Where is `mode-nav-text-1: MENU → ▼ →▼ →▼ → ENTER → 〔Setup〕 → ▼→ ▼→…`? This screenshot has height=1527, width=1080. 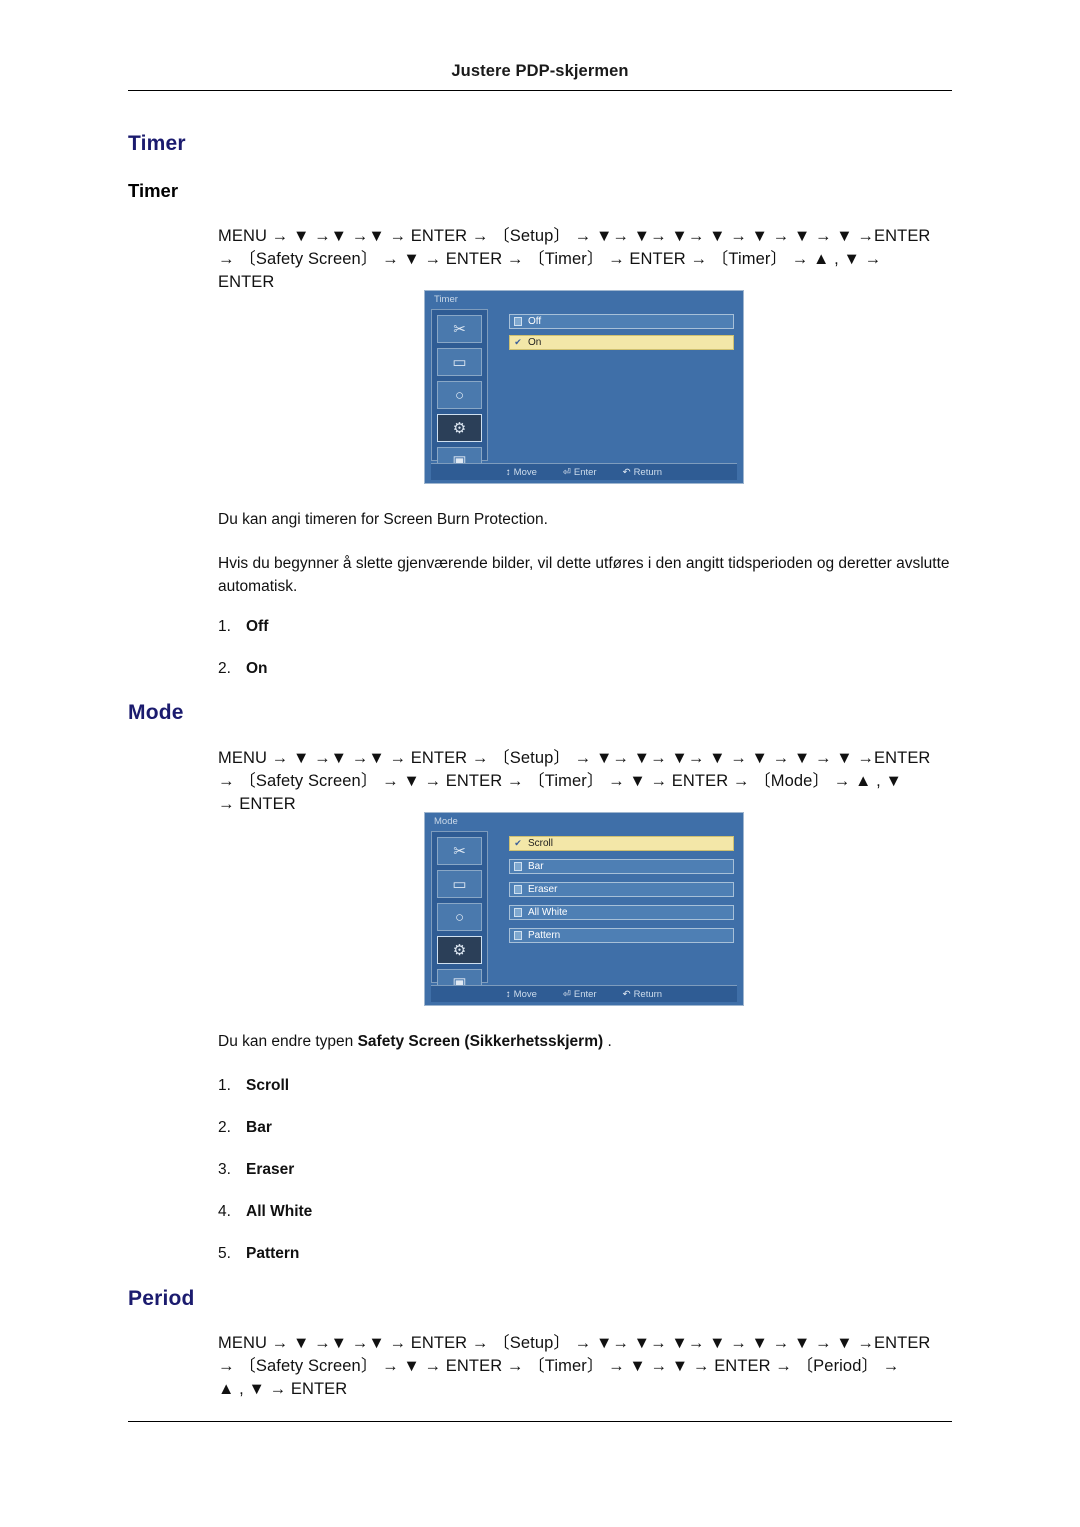
mode-nav-text-1: MENU → ▼ →▼ →▼ → ENTER → 〔Setup〕 → ▼→ ▼→… is located at coordinates (574, 758).